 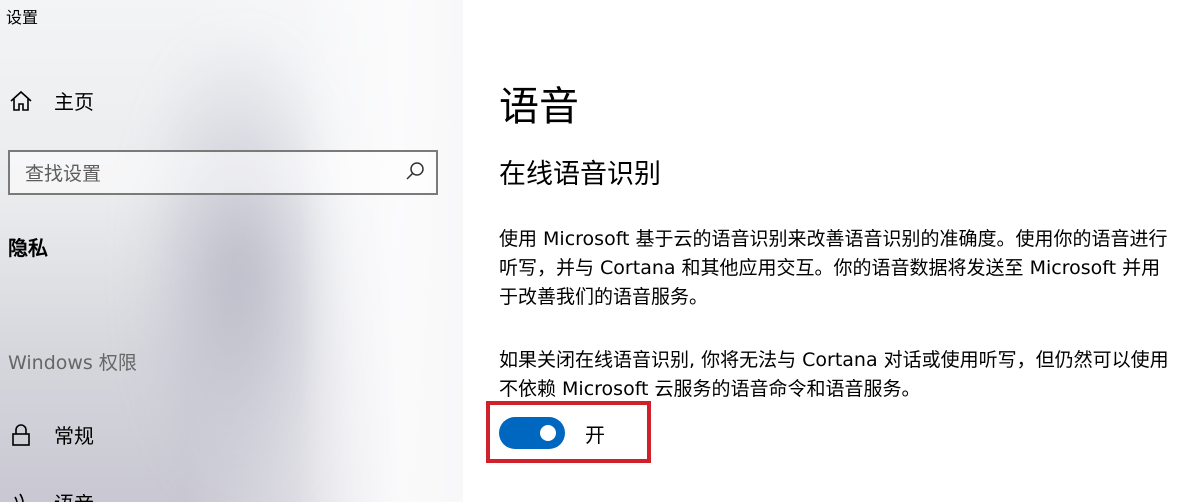 What do you see at coordinates (51, 434) in the screenshot?
I see `sidebar-item-general: 常规` at bounding box center [51, 434].